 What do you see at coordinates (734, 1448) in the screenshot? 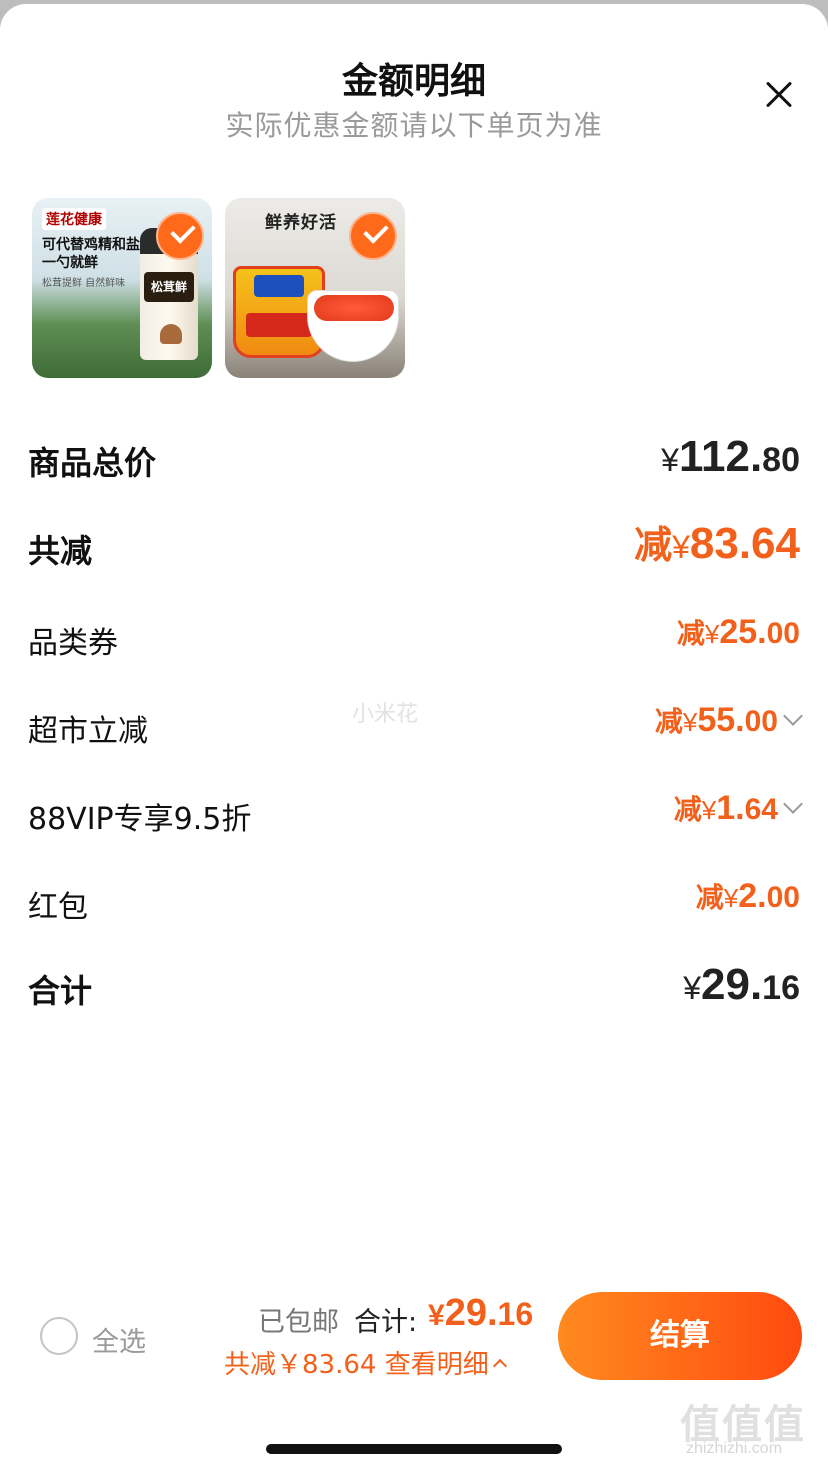
I see `site-url: zhizhizhi.com` at bounding box center [734, 1448].